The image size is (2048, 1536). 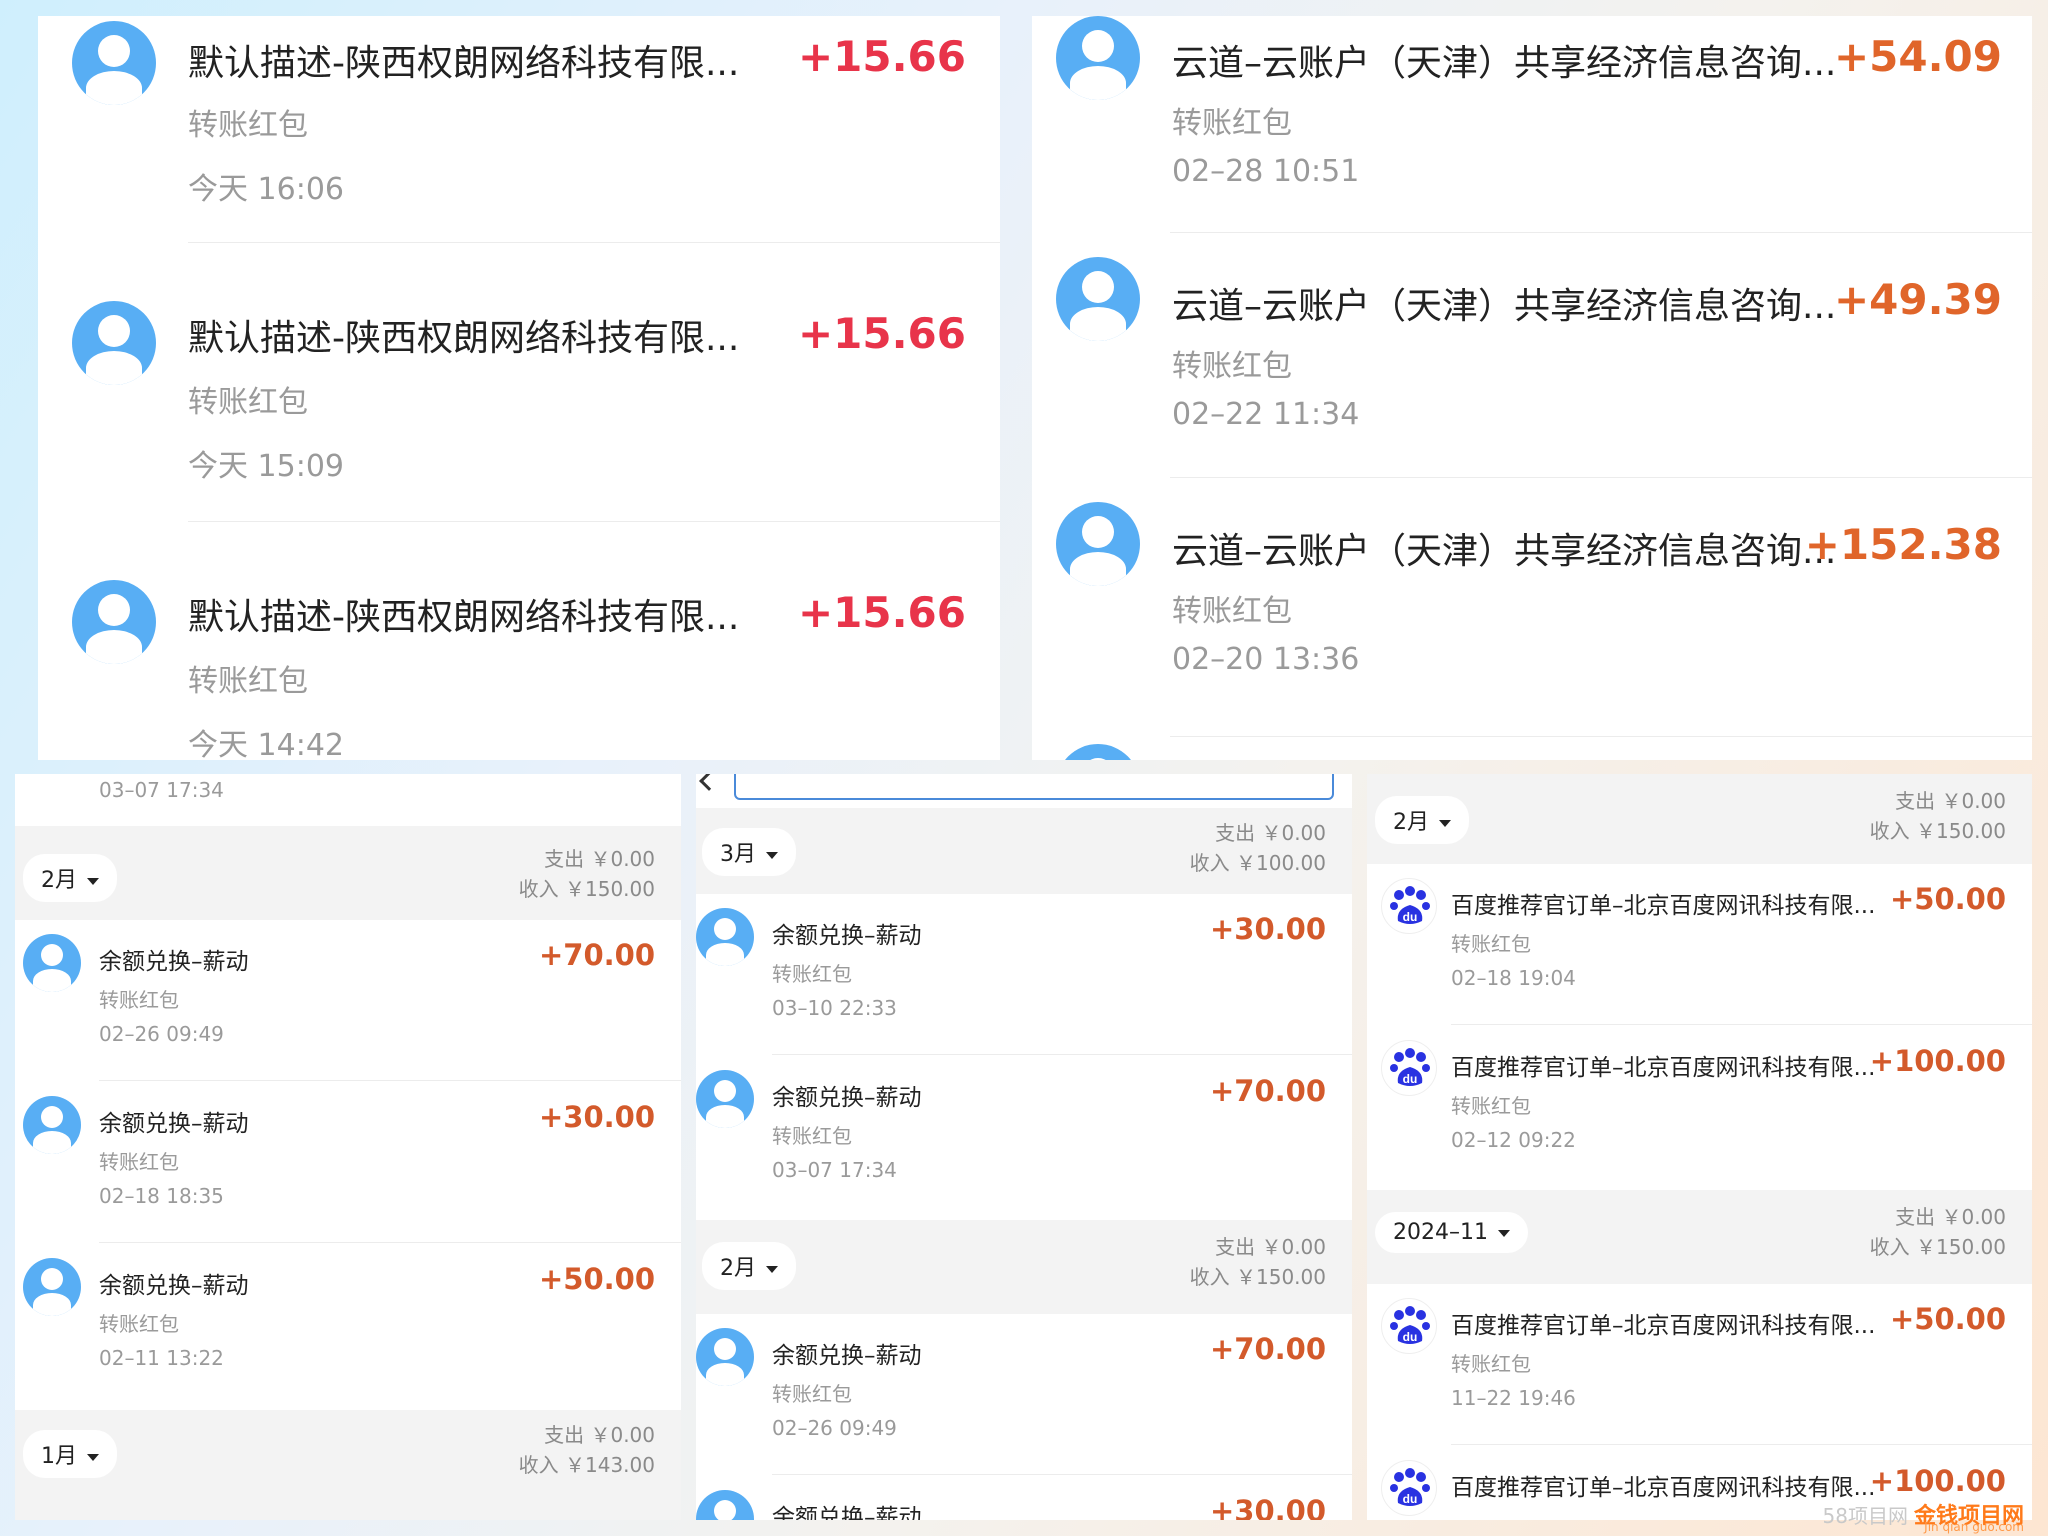 What do you see at coordinates (348, 1465) in the screenshot?
I see `month-header: 1月 支出 ￥0.00 收入 ￥143.00` at bounding box center [348, 1465].